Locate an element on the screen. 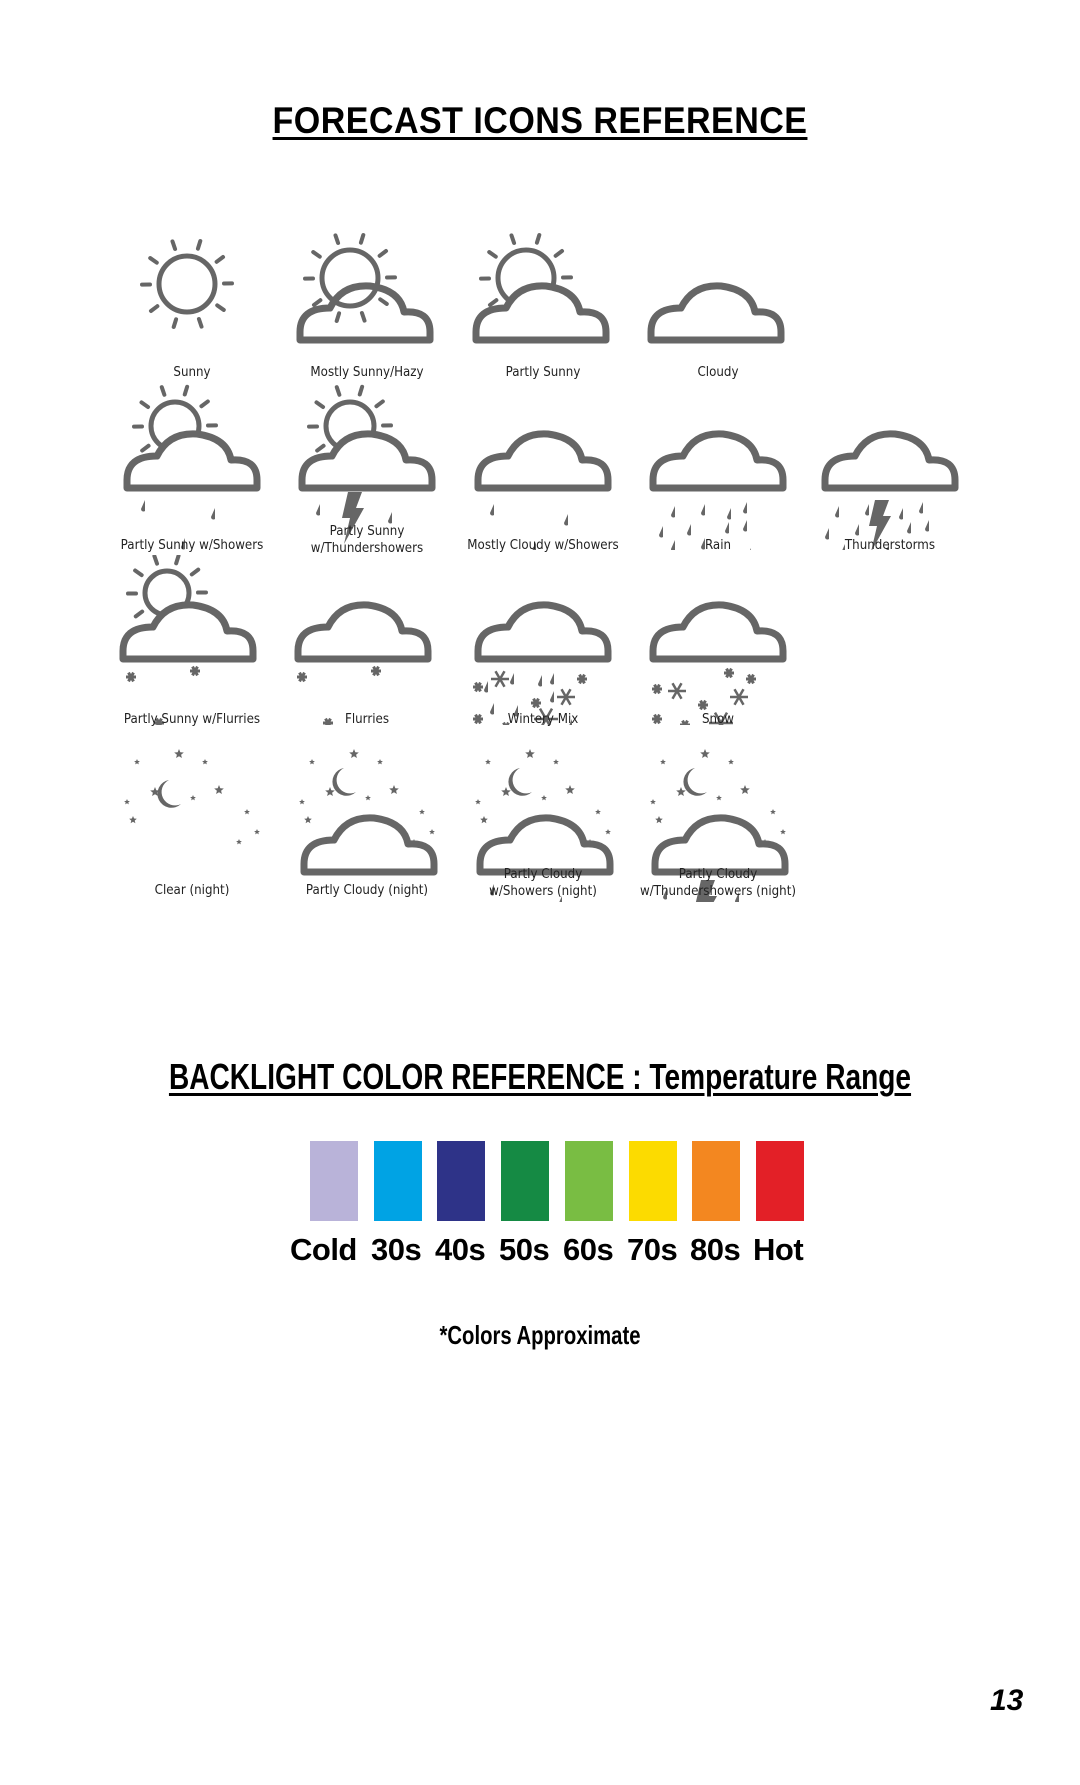 The height and width of the screenshot is (1785, 1080). forecast-icon-label: Sunny is located at coordinates (192, 372).